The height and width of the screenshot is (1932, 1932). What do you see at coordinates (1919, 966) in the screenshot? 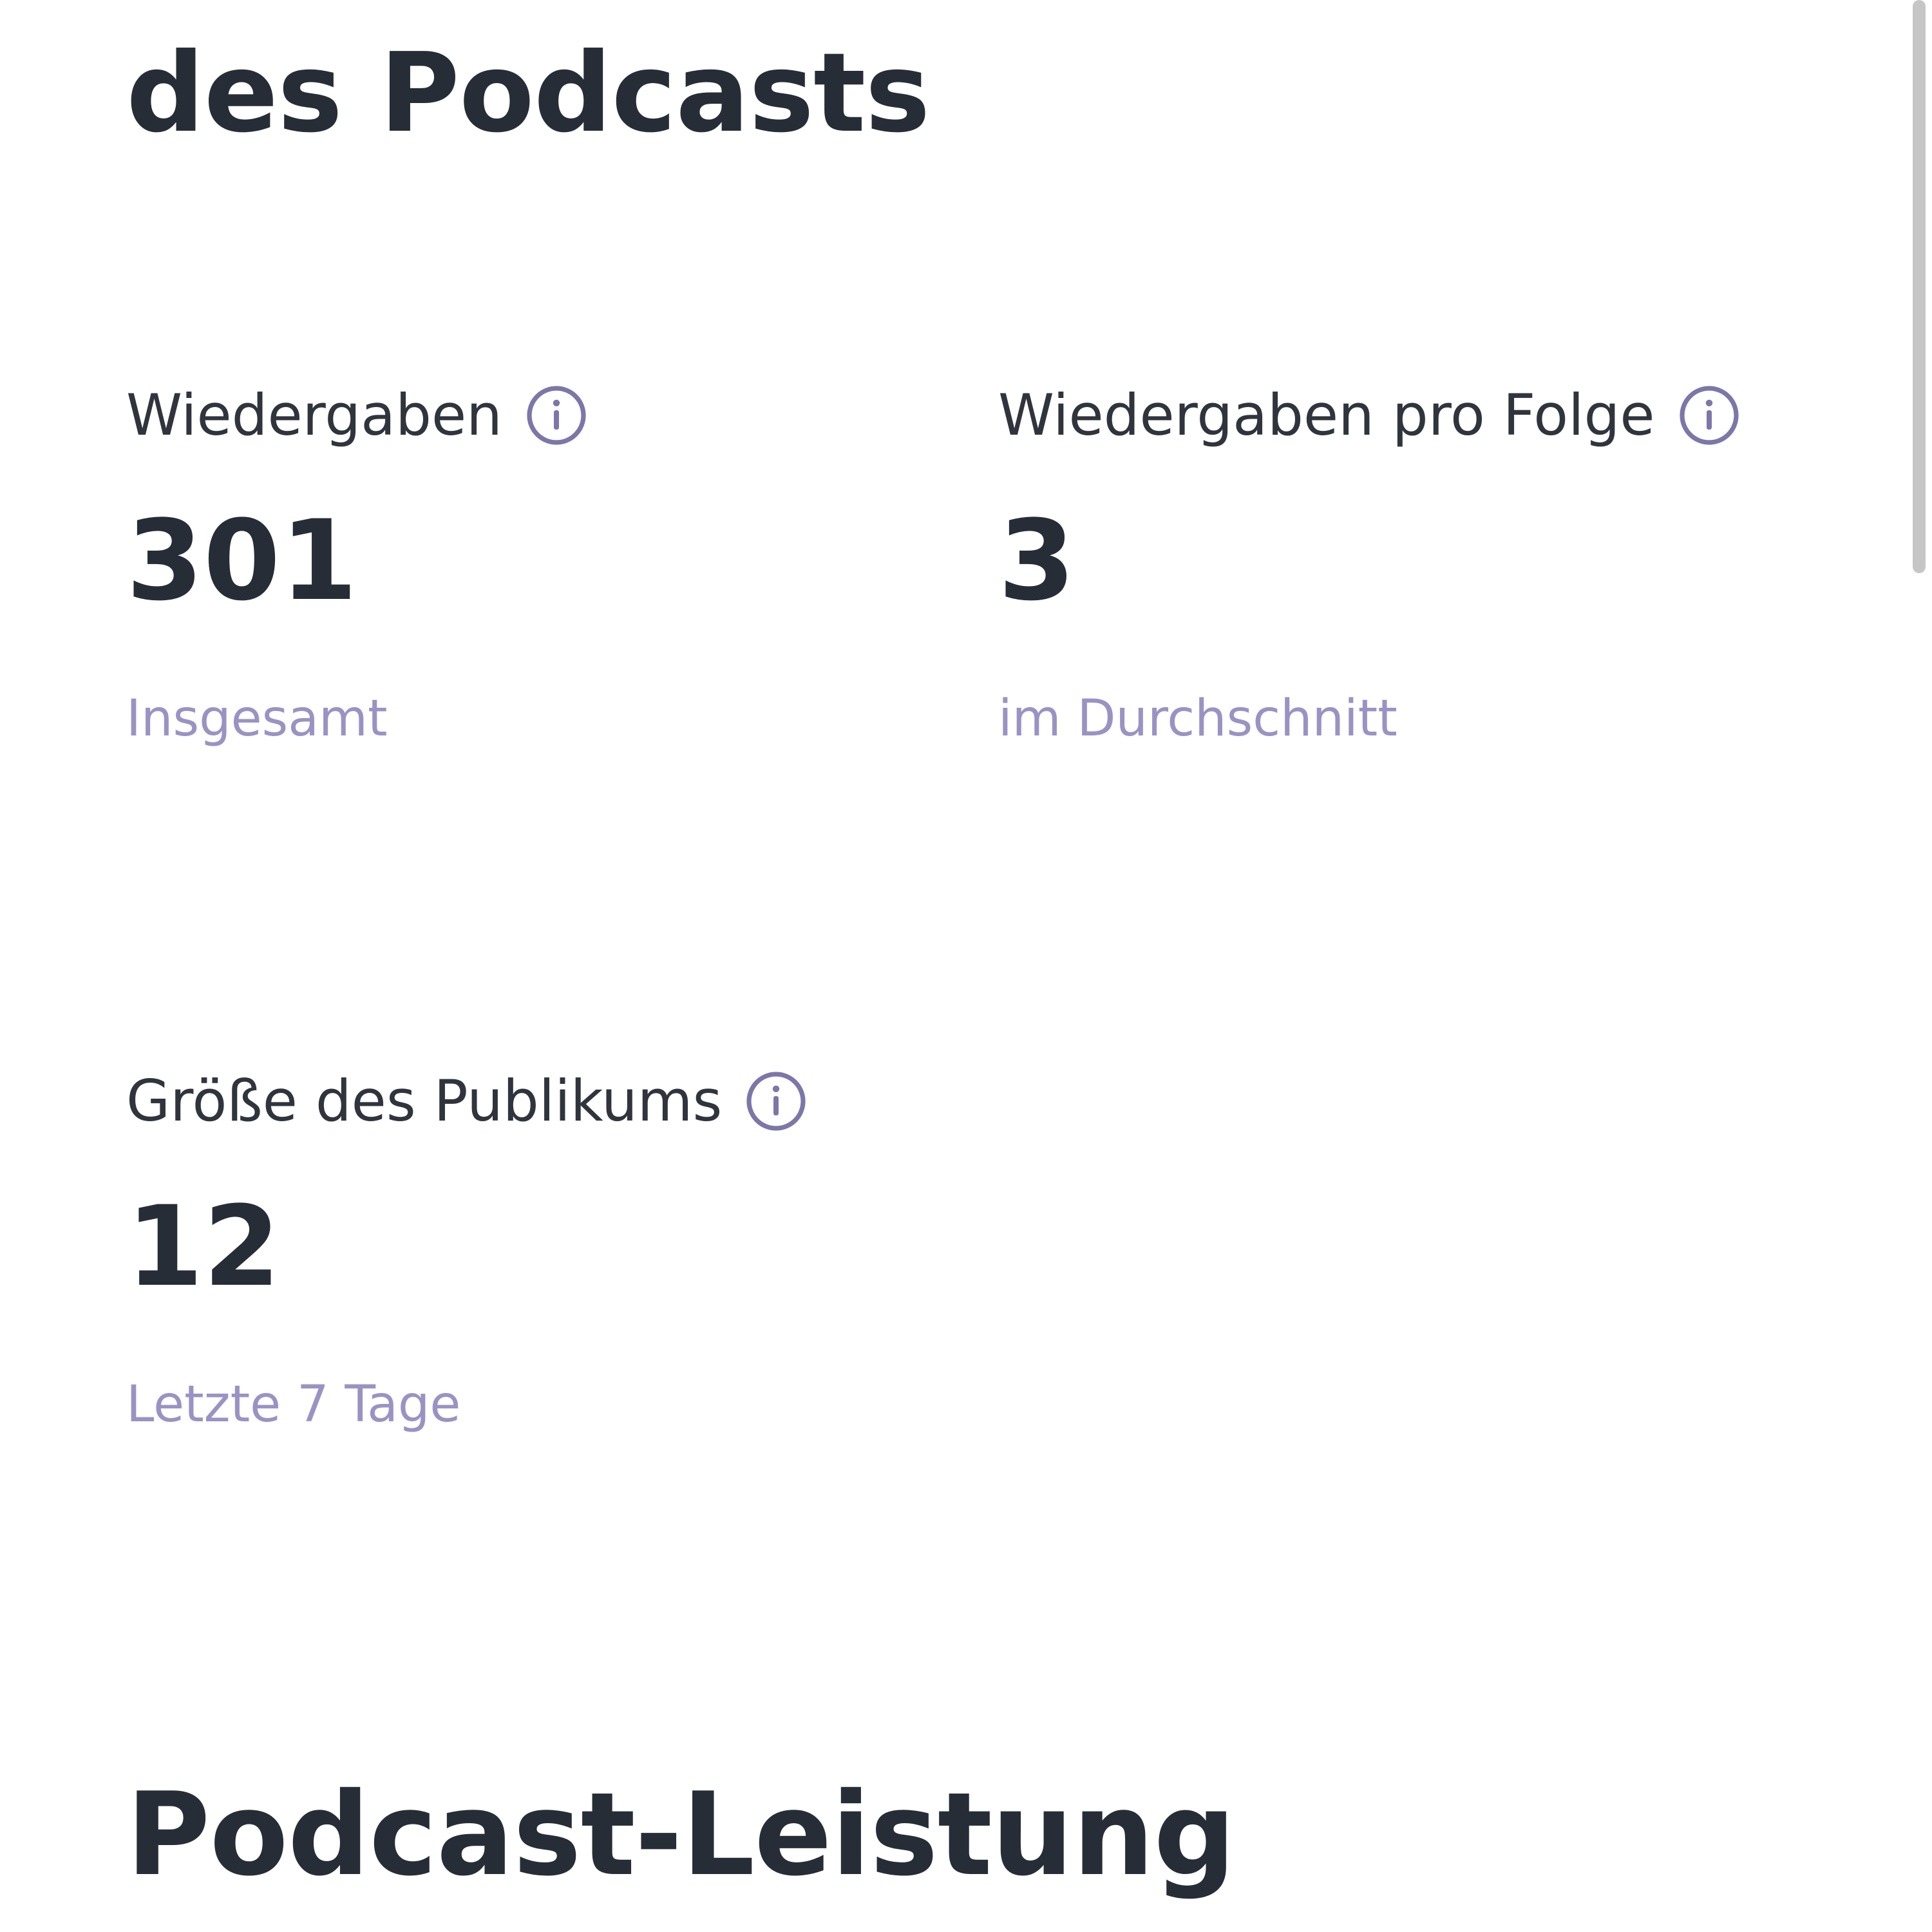
I see `scrollbar-track` at bounding box center [1919, 966].